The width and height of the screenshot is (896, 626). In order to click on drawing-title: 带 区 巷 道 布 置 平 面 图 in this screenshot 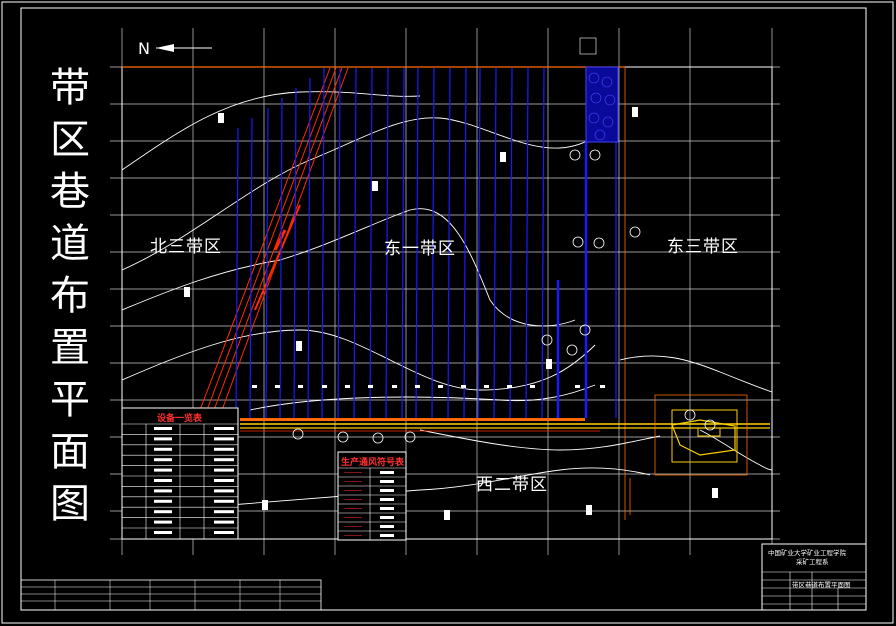, I will do `click(70, 296)`.